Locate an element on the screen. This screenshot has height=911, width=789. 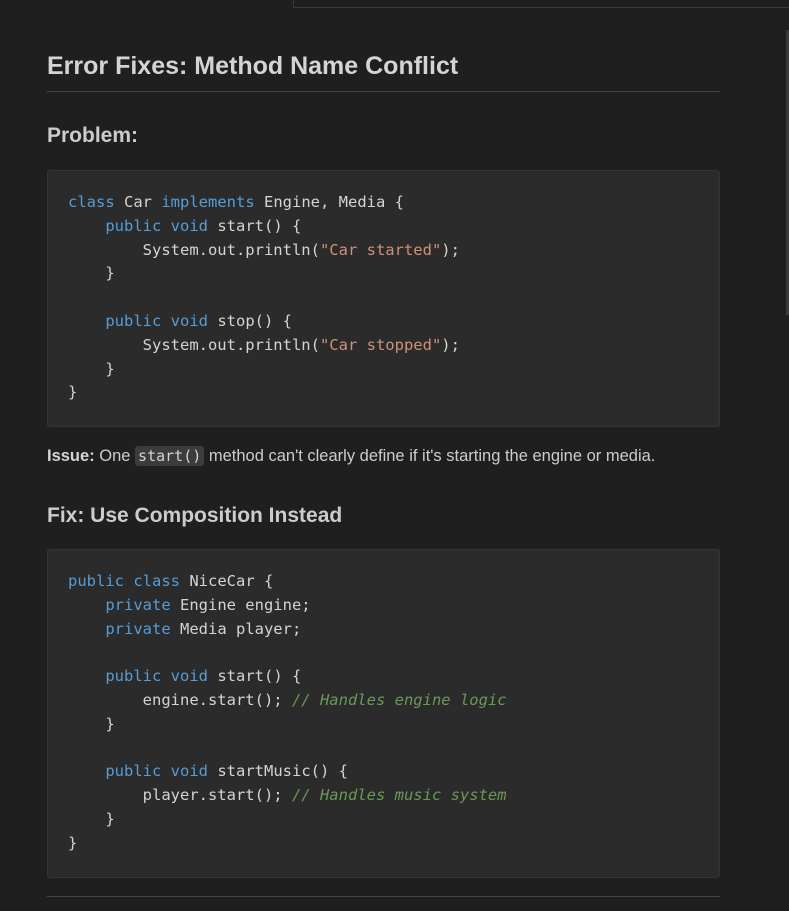
code-line: System.out.println("Car stopped"); is located at coordinates (264, 345).